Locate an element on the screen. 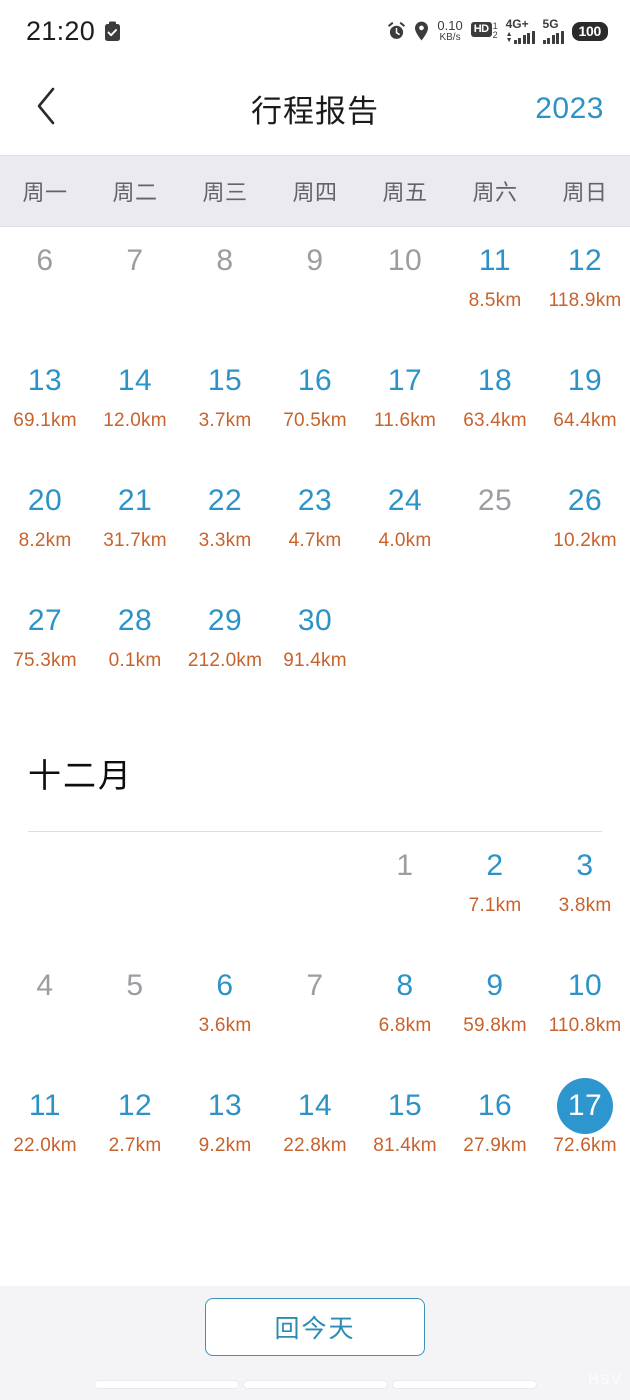  sim1-signal-icon: 4G+ ▲ ▼ is located at coordinates (520, 31).